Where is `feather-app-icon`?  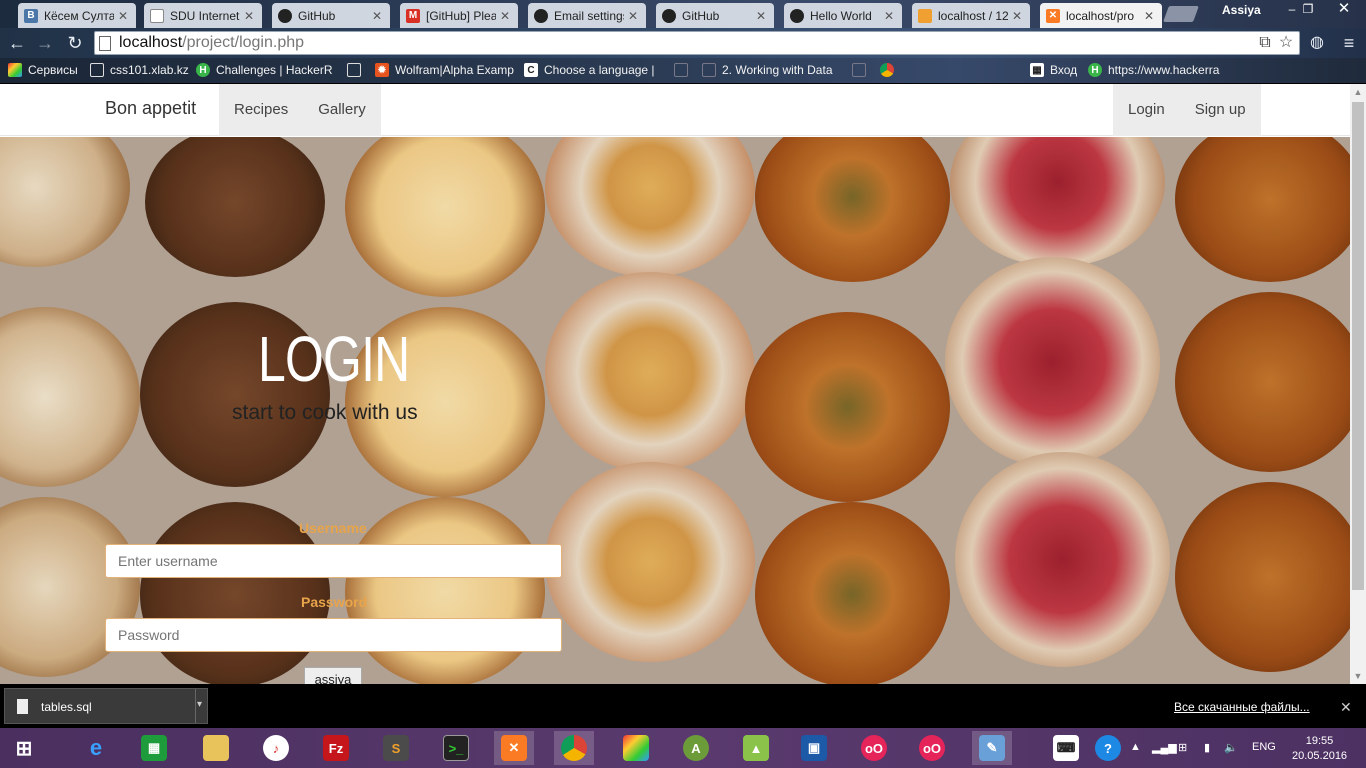 feather-app-icon is located at coordinates (636, 748).